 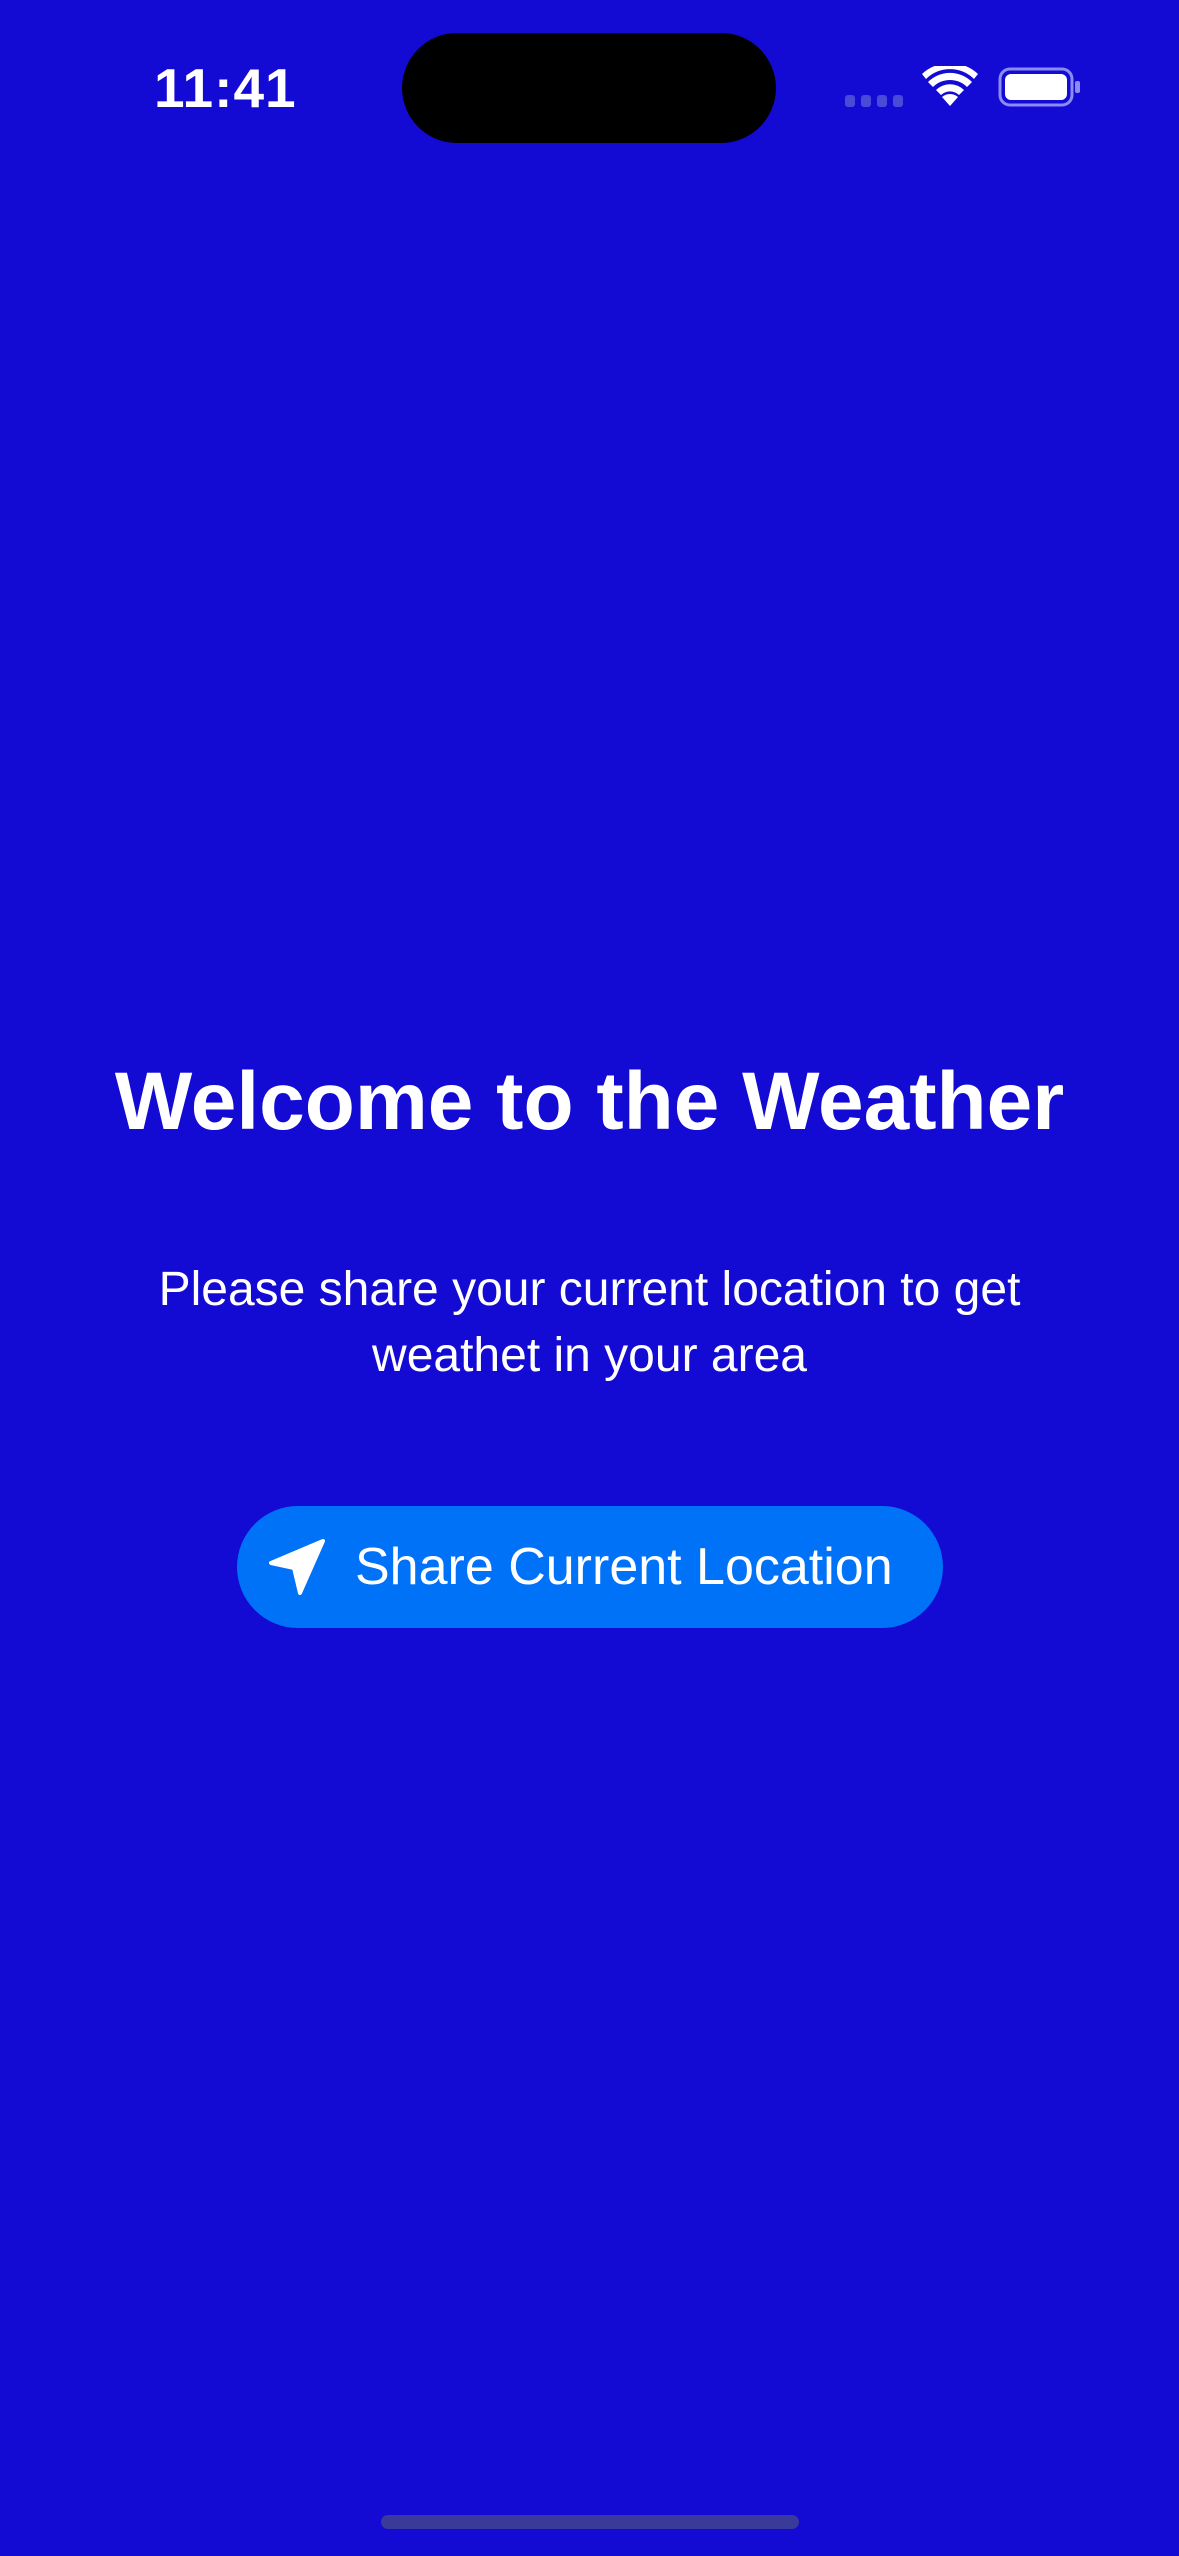 I want to click on location-arrow-icon, so click(x=297, y=1567).